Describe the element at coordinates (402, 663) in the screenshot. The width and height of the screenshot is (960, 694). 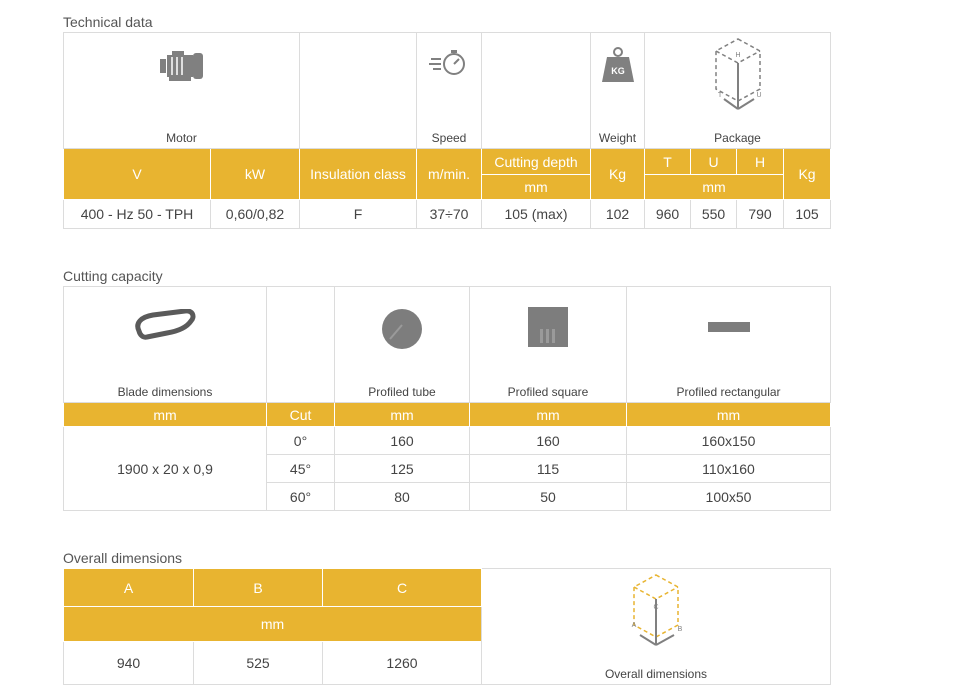
I see `value-c: 1260` at that location.